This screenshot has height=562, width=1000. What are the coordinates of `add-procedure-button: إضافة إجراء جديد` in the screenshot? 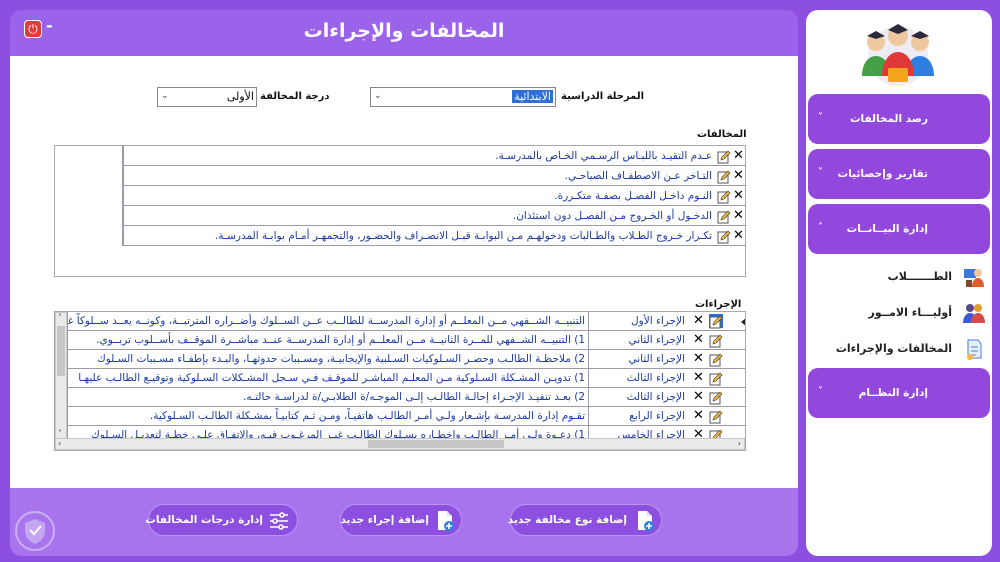 It's located at (401, 520).